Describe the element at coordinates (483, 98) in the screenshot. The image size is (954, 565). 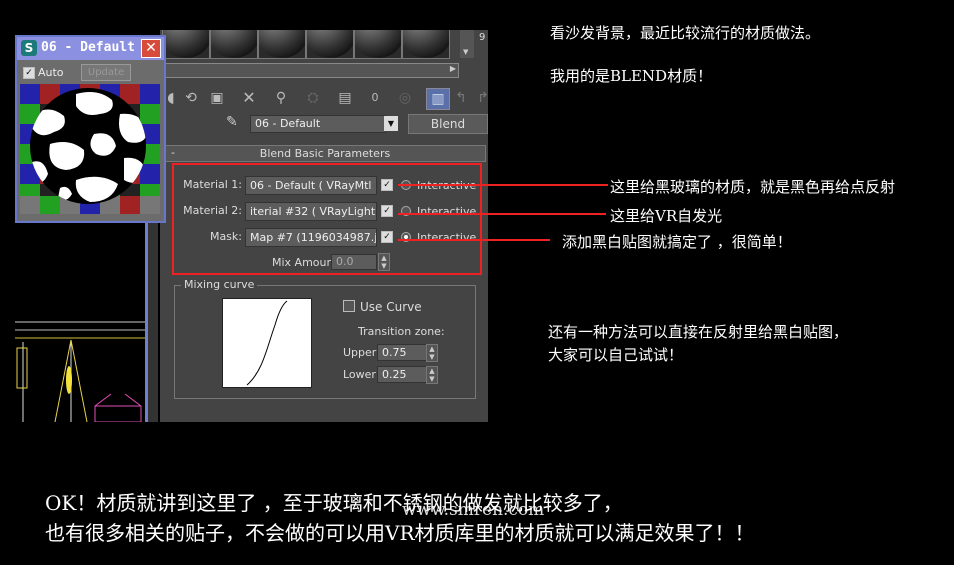
I see `go-forward-icon: ↱` at that location.